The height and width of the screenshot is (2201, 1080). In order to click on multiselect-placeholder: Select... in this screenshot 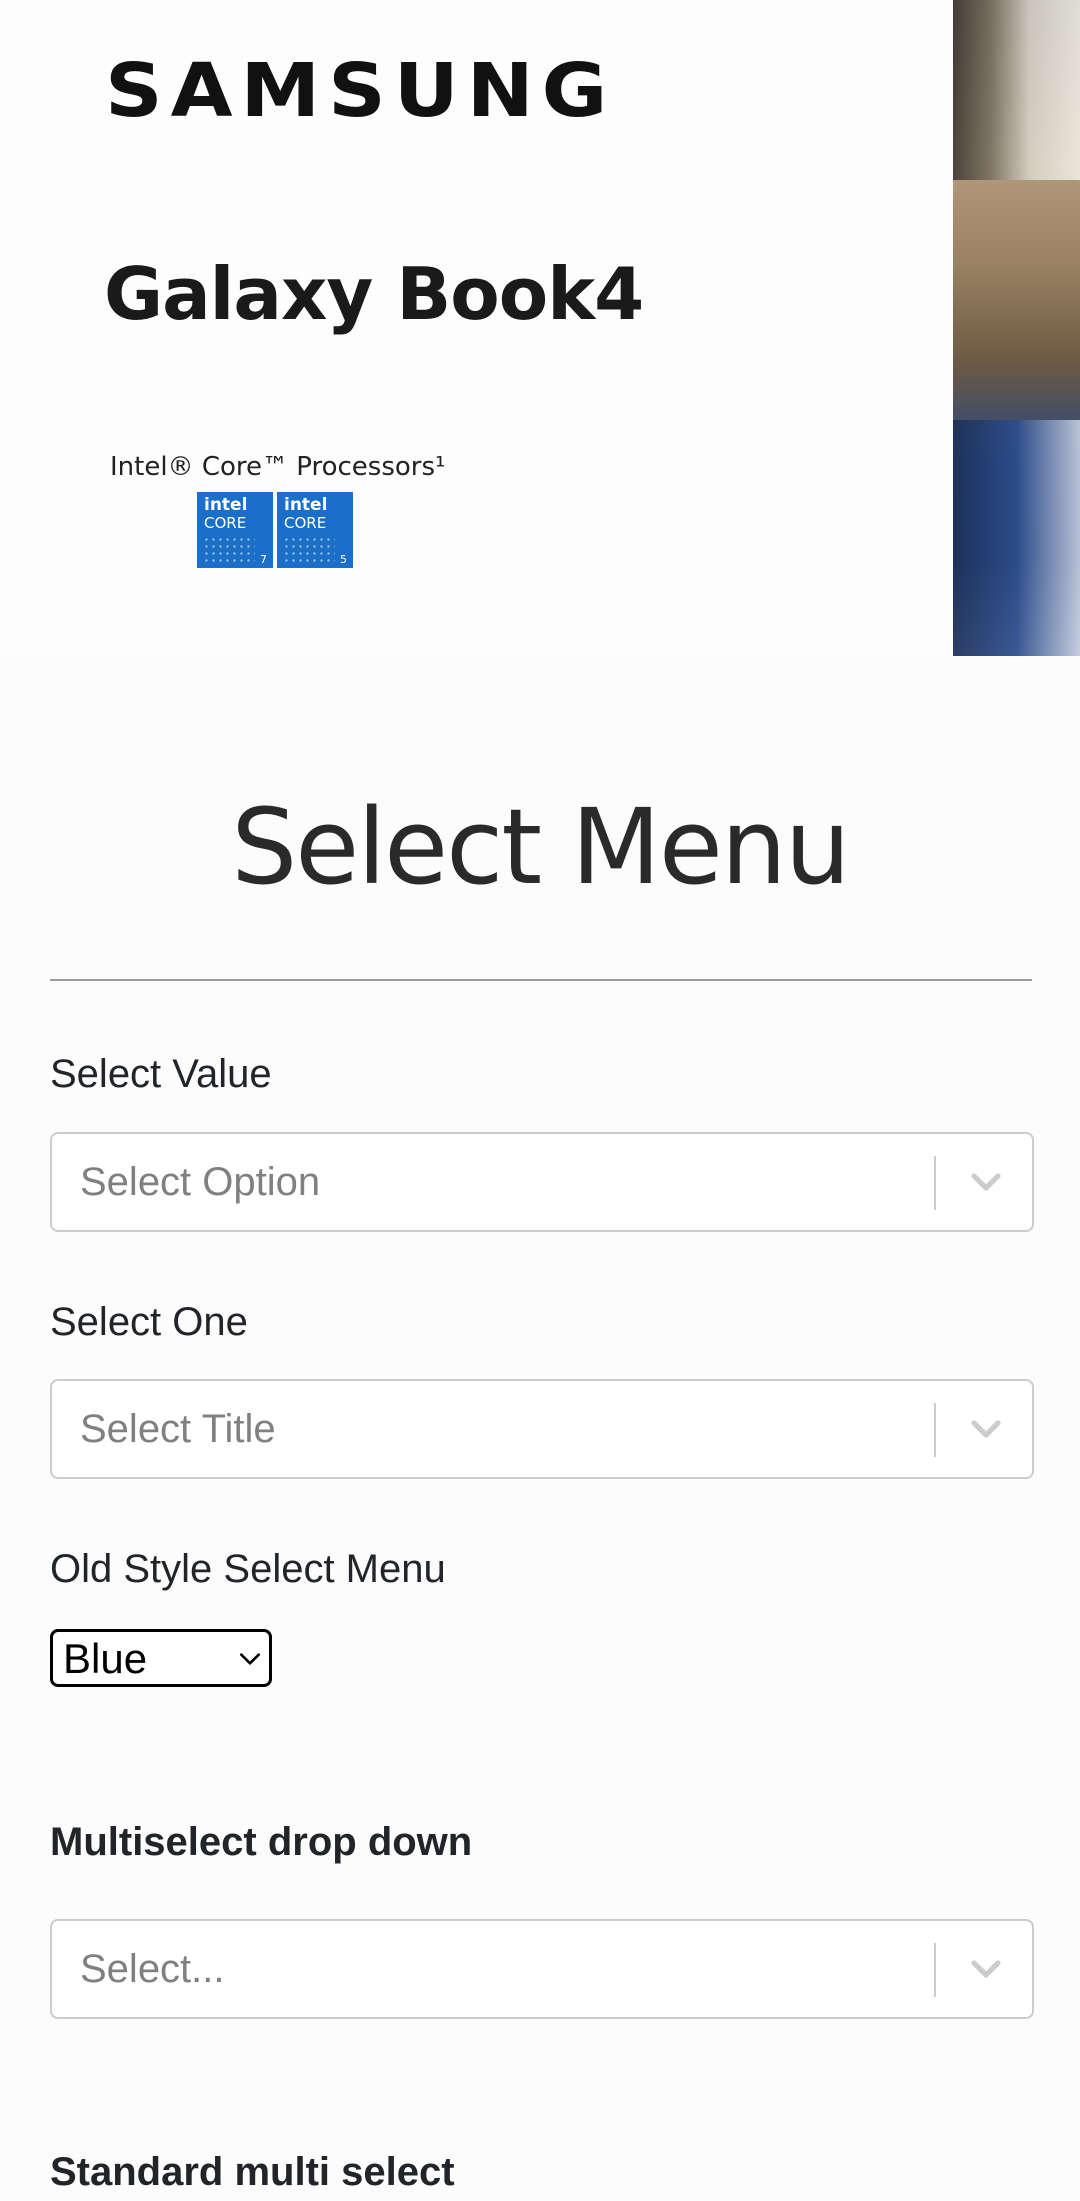, I will do `click(152, 1969)`.